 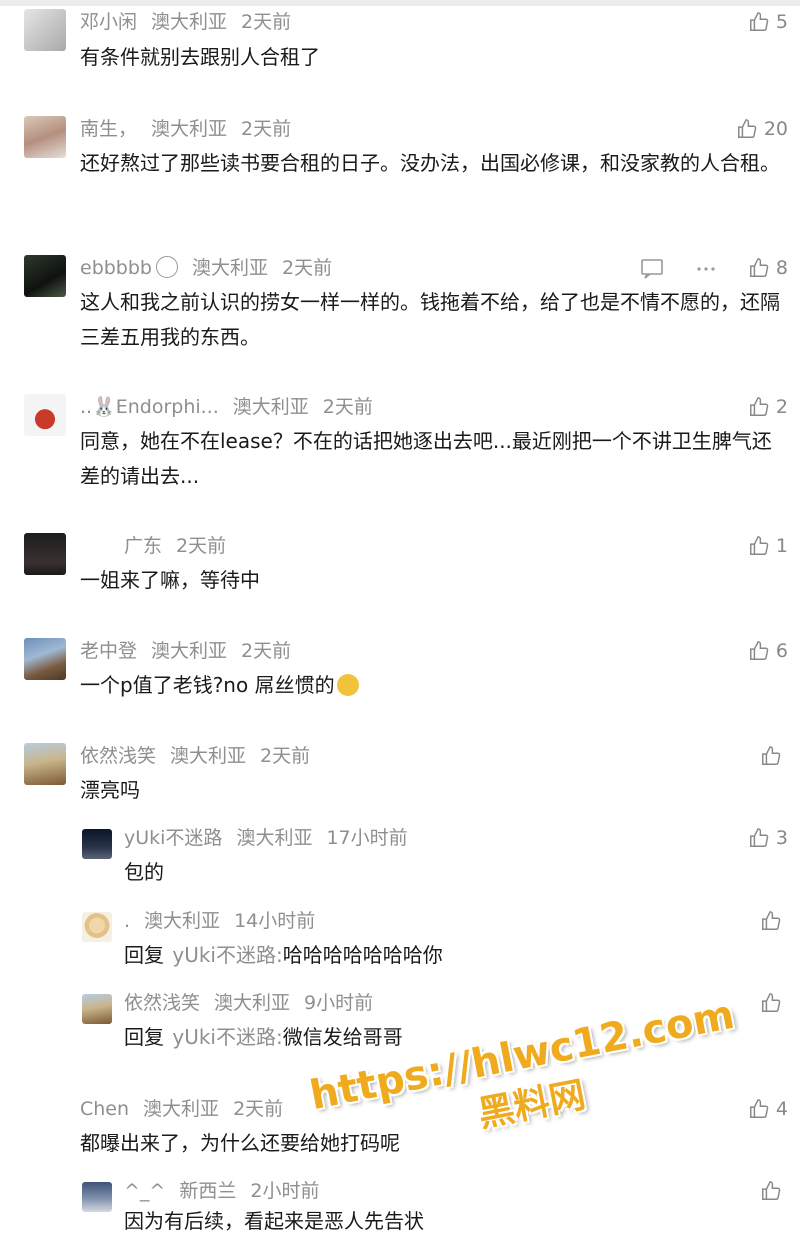 What do you see at coordinates (116, 268) in the screenshot?
I see `user-name: ebbbbb` at bounding box center [116, 268].